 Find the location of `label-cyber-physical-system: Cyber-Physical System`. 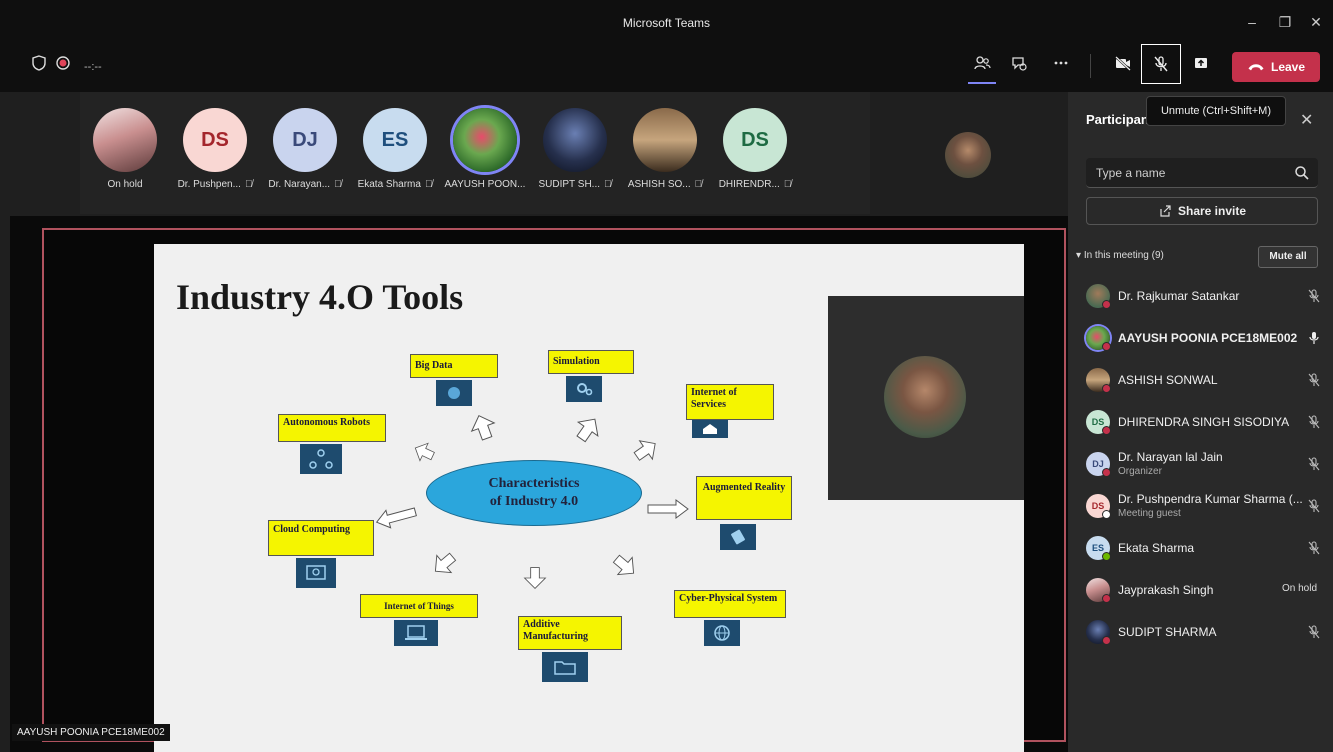

label-cyber-physical-system: Cyber-Physical System is located at coordinates (730, 604).